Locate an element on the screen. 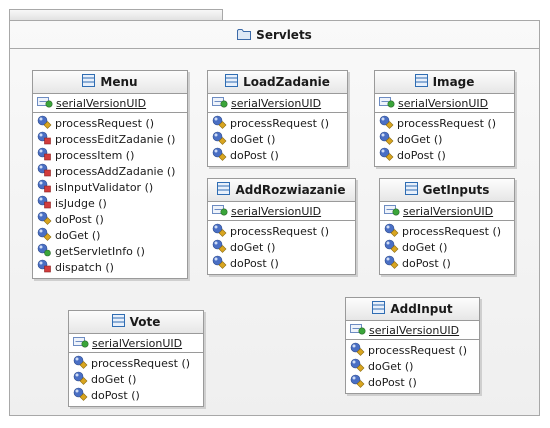  operation-get-servlet-info: getServletInfo () is located at coordinates (112, 251).